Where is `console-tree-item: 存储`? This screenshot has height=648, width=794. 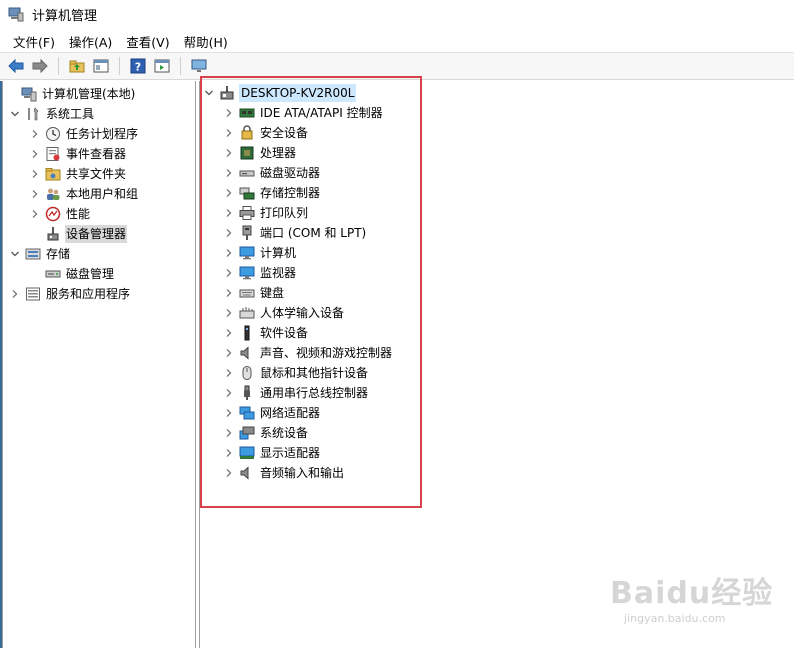 console-tree-item: 存储 is located at coordinates (40, 254).